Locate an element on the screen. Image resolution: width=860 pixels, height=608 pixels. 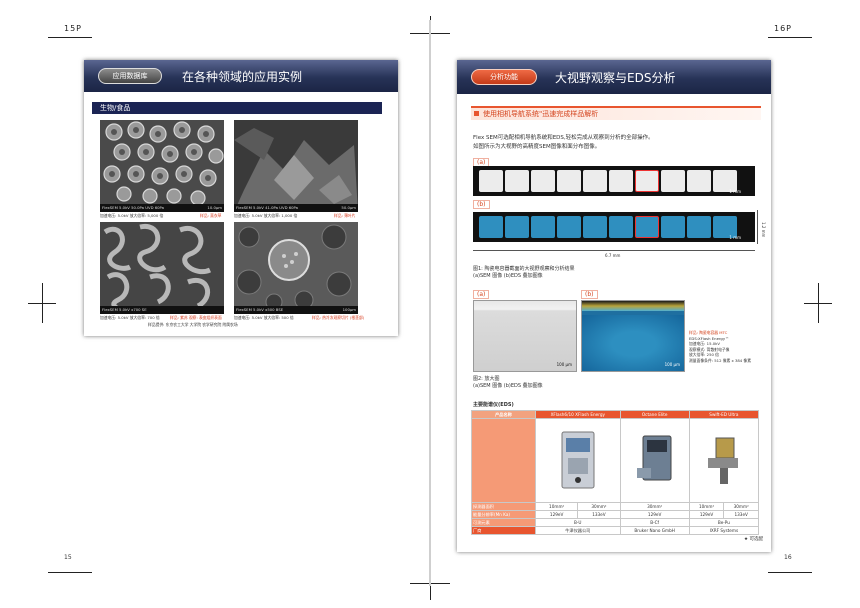
image-conditions: 加速电压: 5.0kV 放大倍率: 500 倍 is located at coordinates (264, 317).